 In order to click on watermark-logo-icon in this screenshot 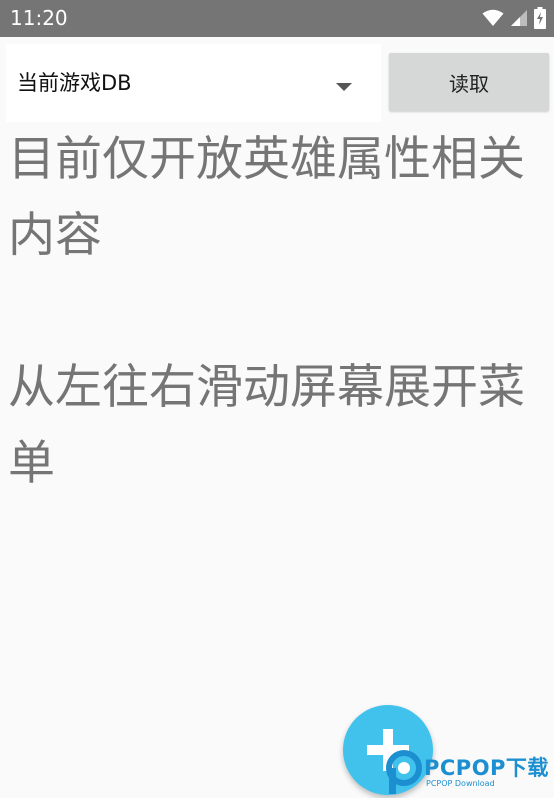, I will do `click(404, 774)`.